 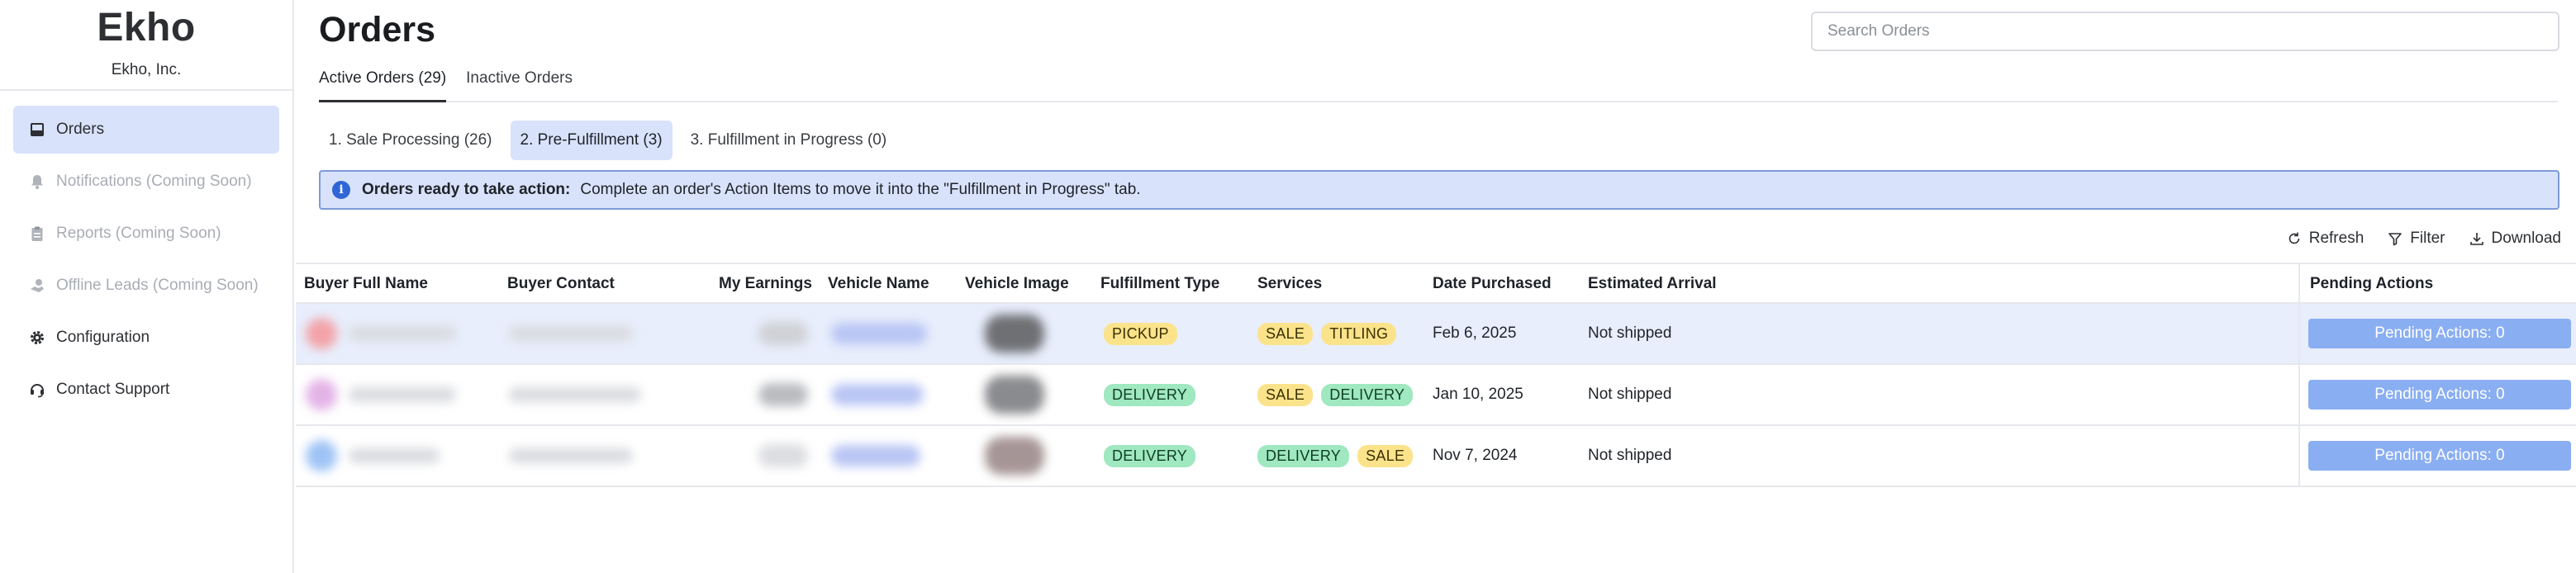 I want to click on sidebar-item-label: Contact Support, so click(x=113, y=389).